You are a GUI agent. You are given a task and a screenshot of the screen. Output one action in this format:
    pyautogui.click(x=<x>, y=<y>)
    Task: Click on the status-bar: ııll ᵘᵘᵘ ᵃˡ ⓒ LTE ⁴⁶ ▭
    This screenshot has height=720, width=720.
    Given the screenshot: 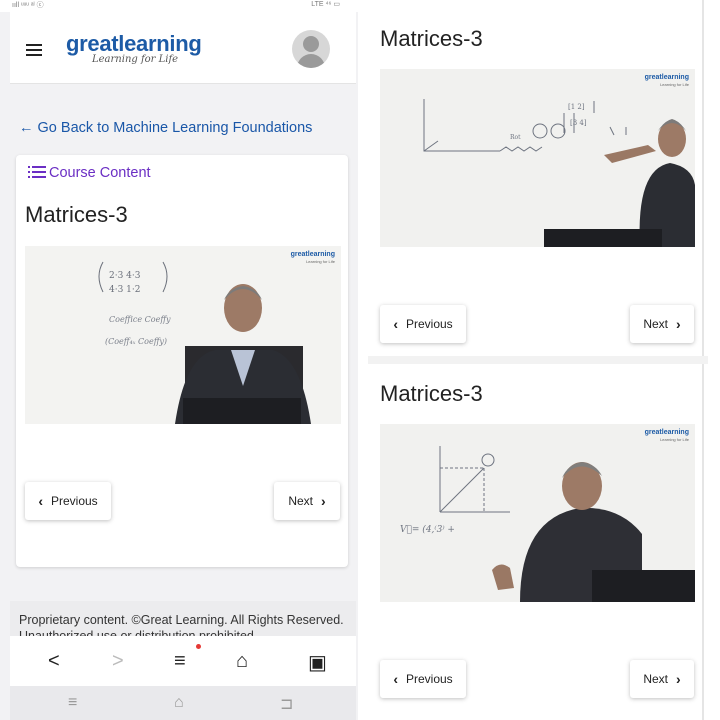 What is the action you would take?
    pyautogui.click(x=179, y=6)
    